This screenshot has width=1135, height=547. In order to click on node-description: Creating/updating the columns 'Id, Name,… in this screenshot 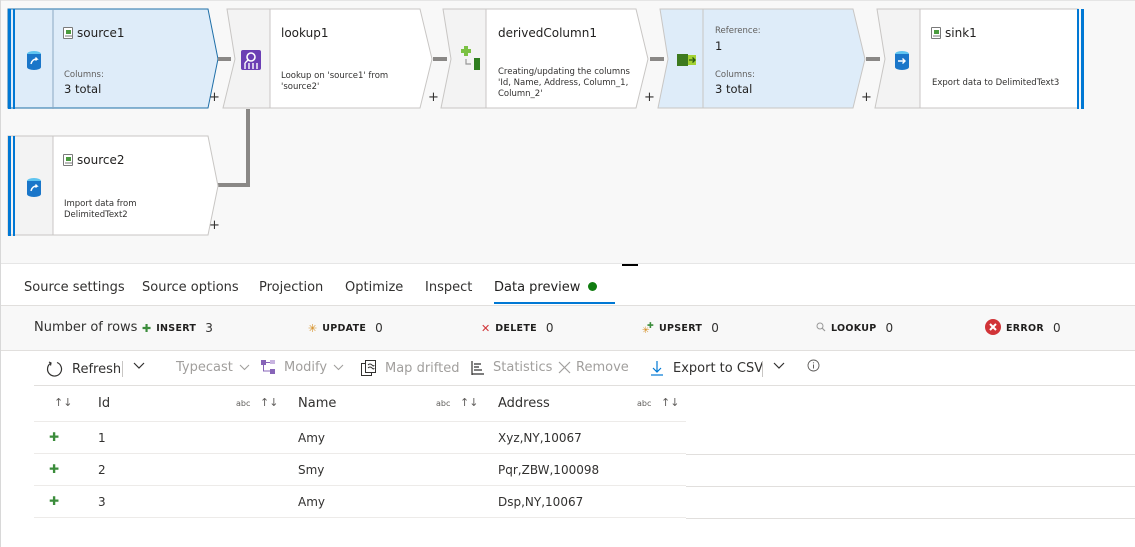, I will do `click(564, 83)`.